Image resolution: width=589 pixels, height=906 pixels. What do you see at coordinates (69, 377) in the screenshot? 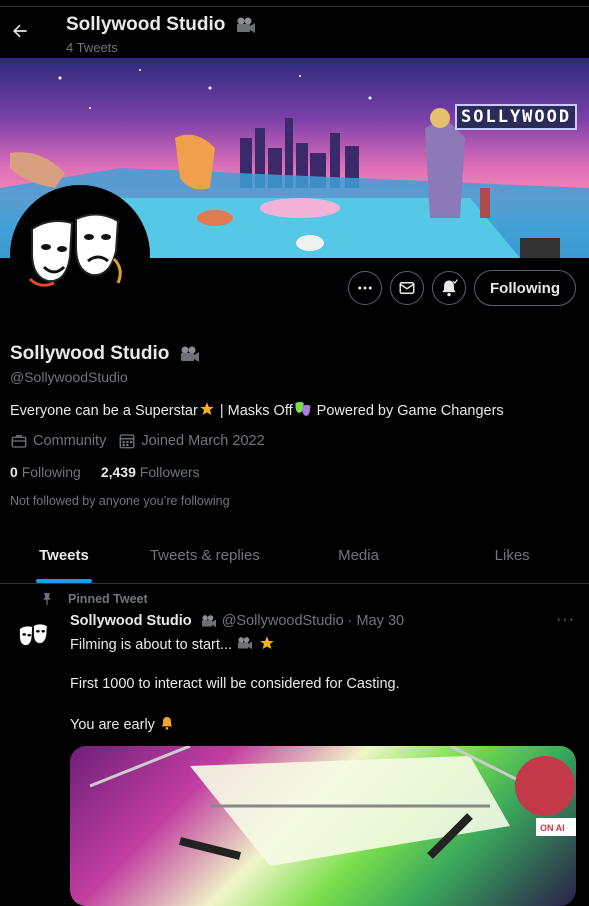
I see `profile-handle: @SollywoodStudio` at bounding box center [69, 377].